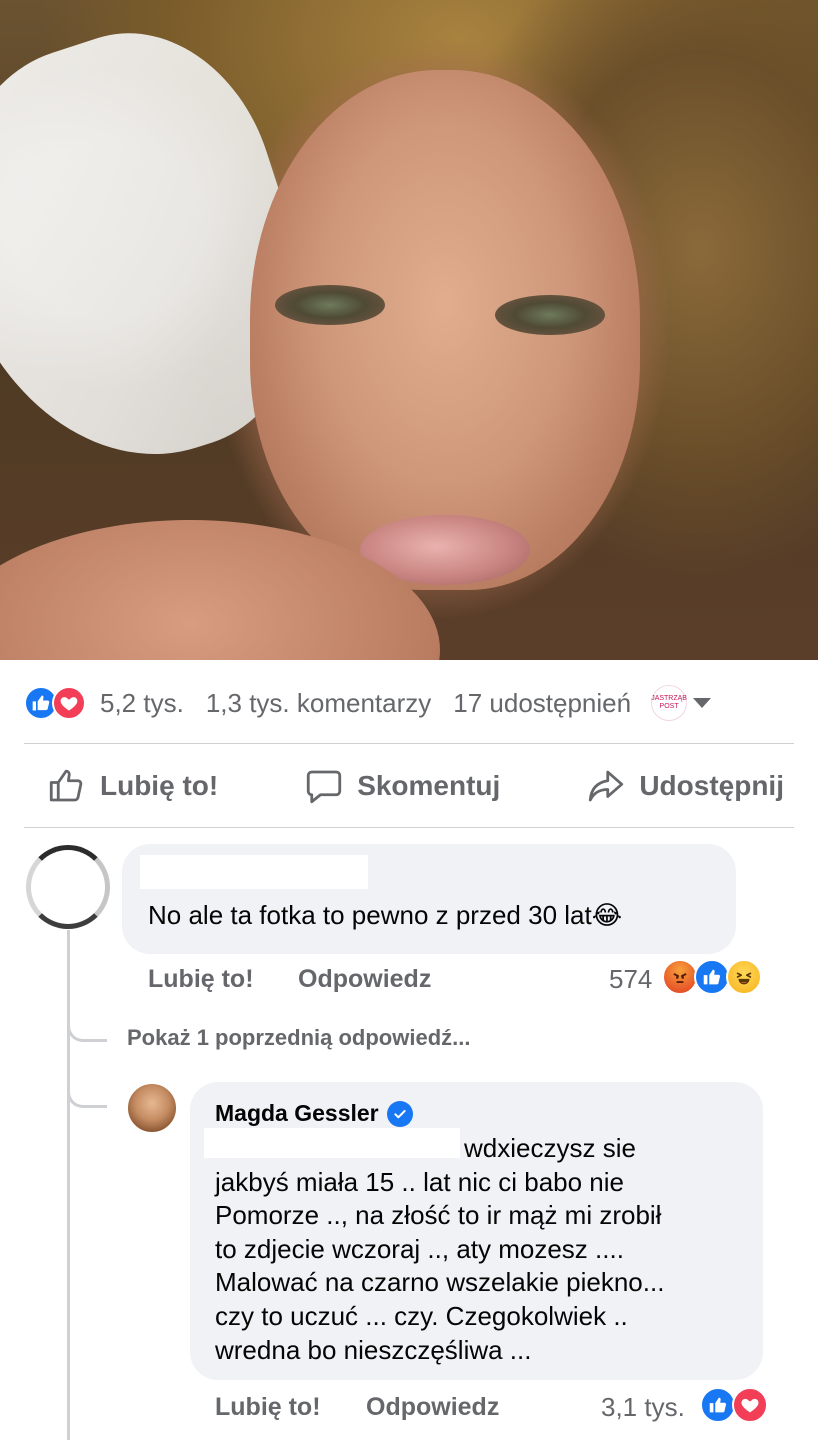  I want to click on reaction-count: 5,2 tys., so click(142, 703).